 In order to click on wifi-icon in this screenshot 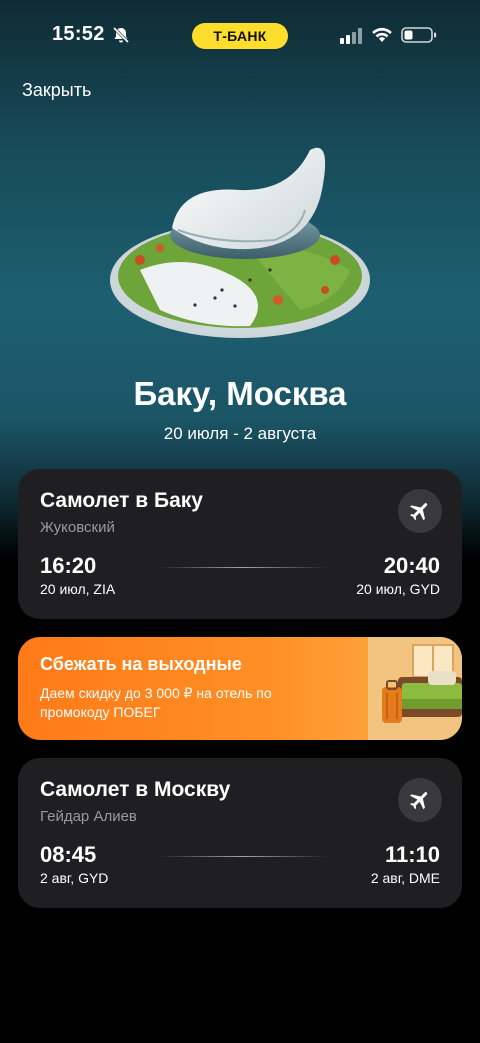, I will do `click(382, 34)`.